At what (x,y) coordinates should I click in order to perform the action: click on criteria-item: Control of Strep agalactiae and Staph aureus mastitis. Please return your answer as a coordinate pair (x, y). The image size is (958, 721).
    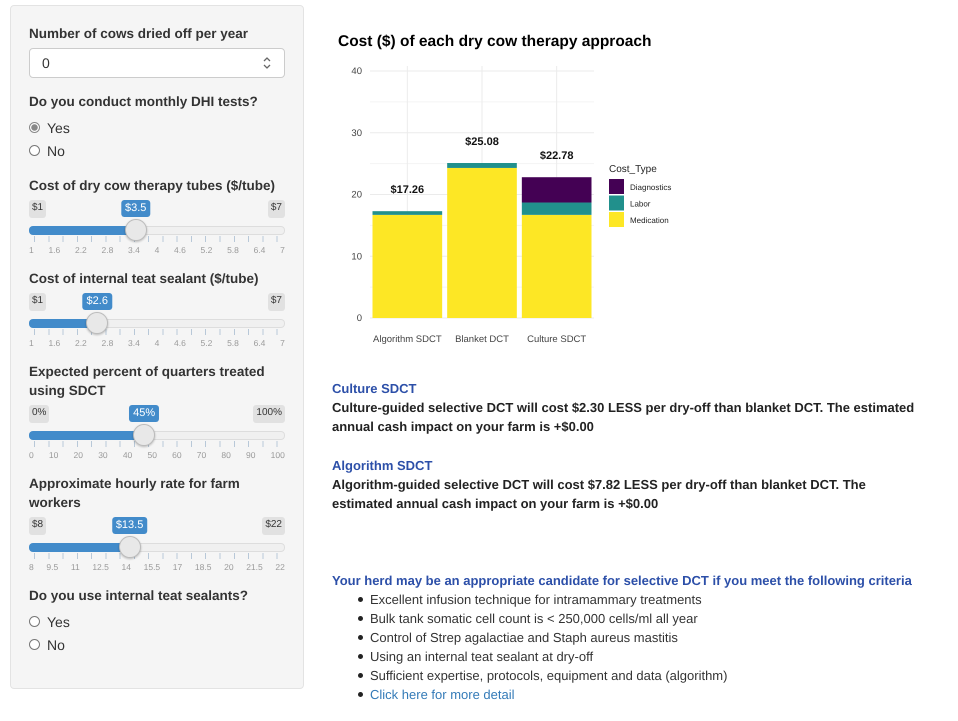
    Looking at the image, I should click on (524, 638).